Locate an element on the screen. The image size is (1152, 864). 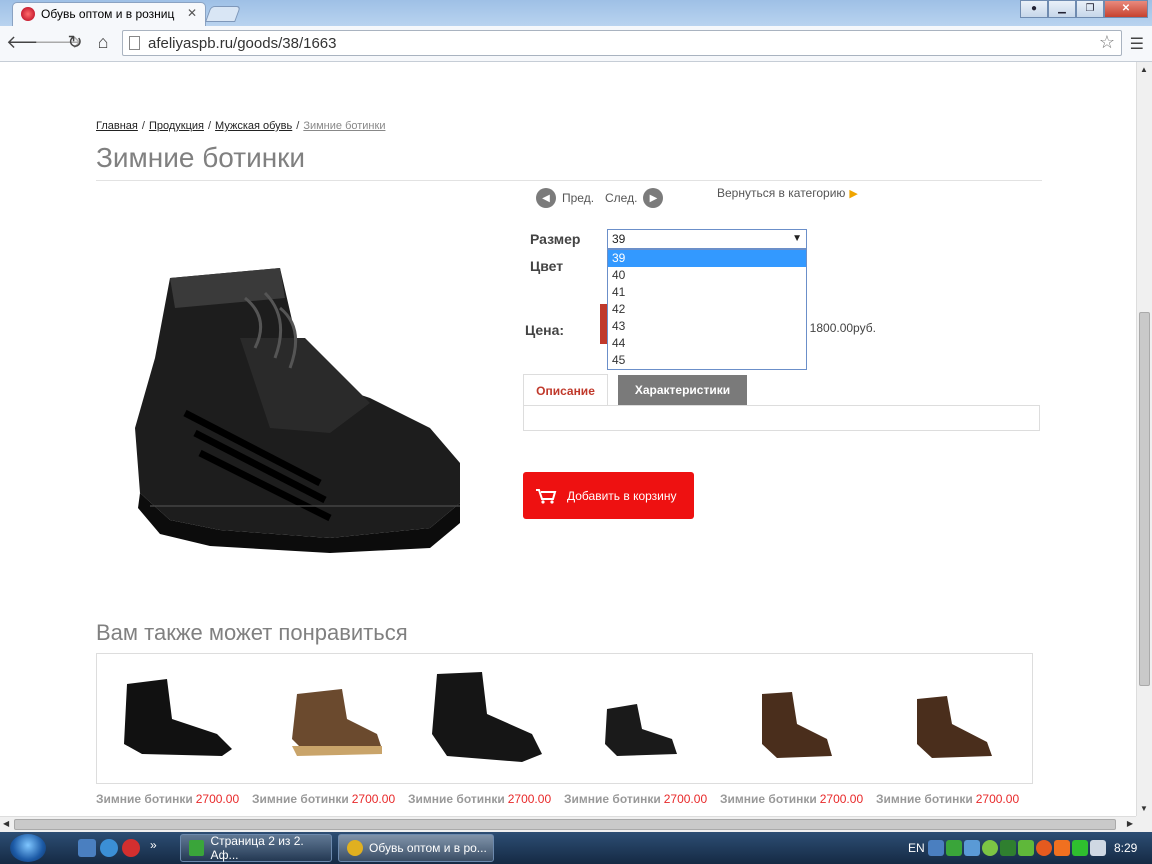
window-controls: ● ▁ ❐ ✕ is located at coordinates (1084, 9).